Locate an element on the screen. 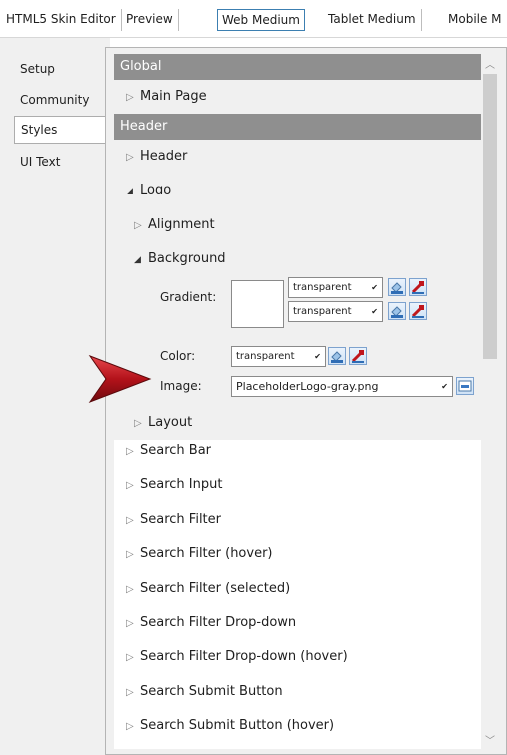 The image size is (507, 755). tree-item-search-input: ▷ Search Input is located at coordinates (297, 485).